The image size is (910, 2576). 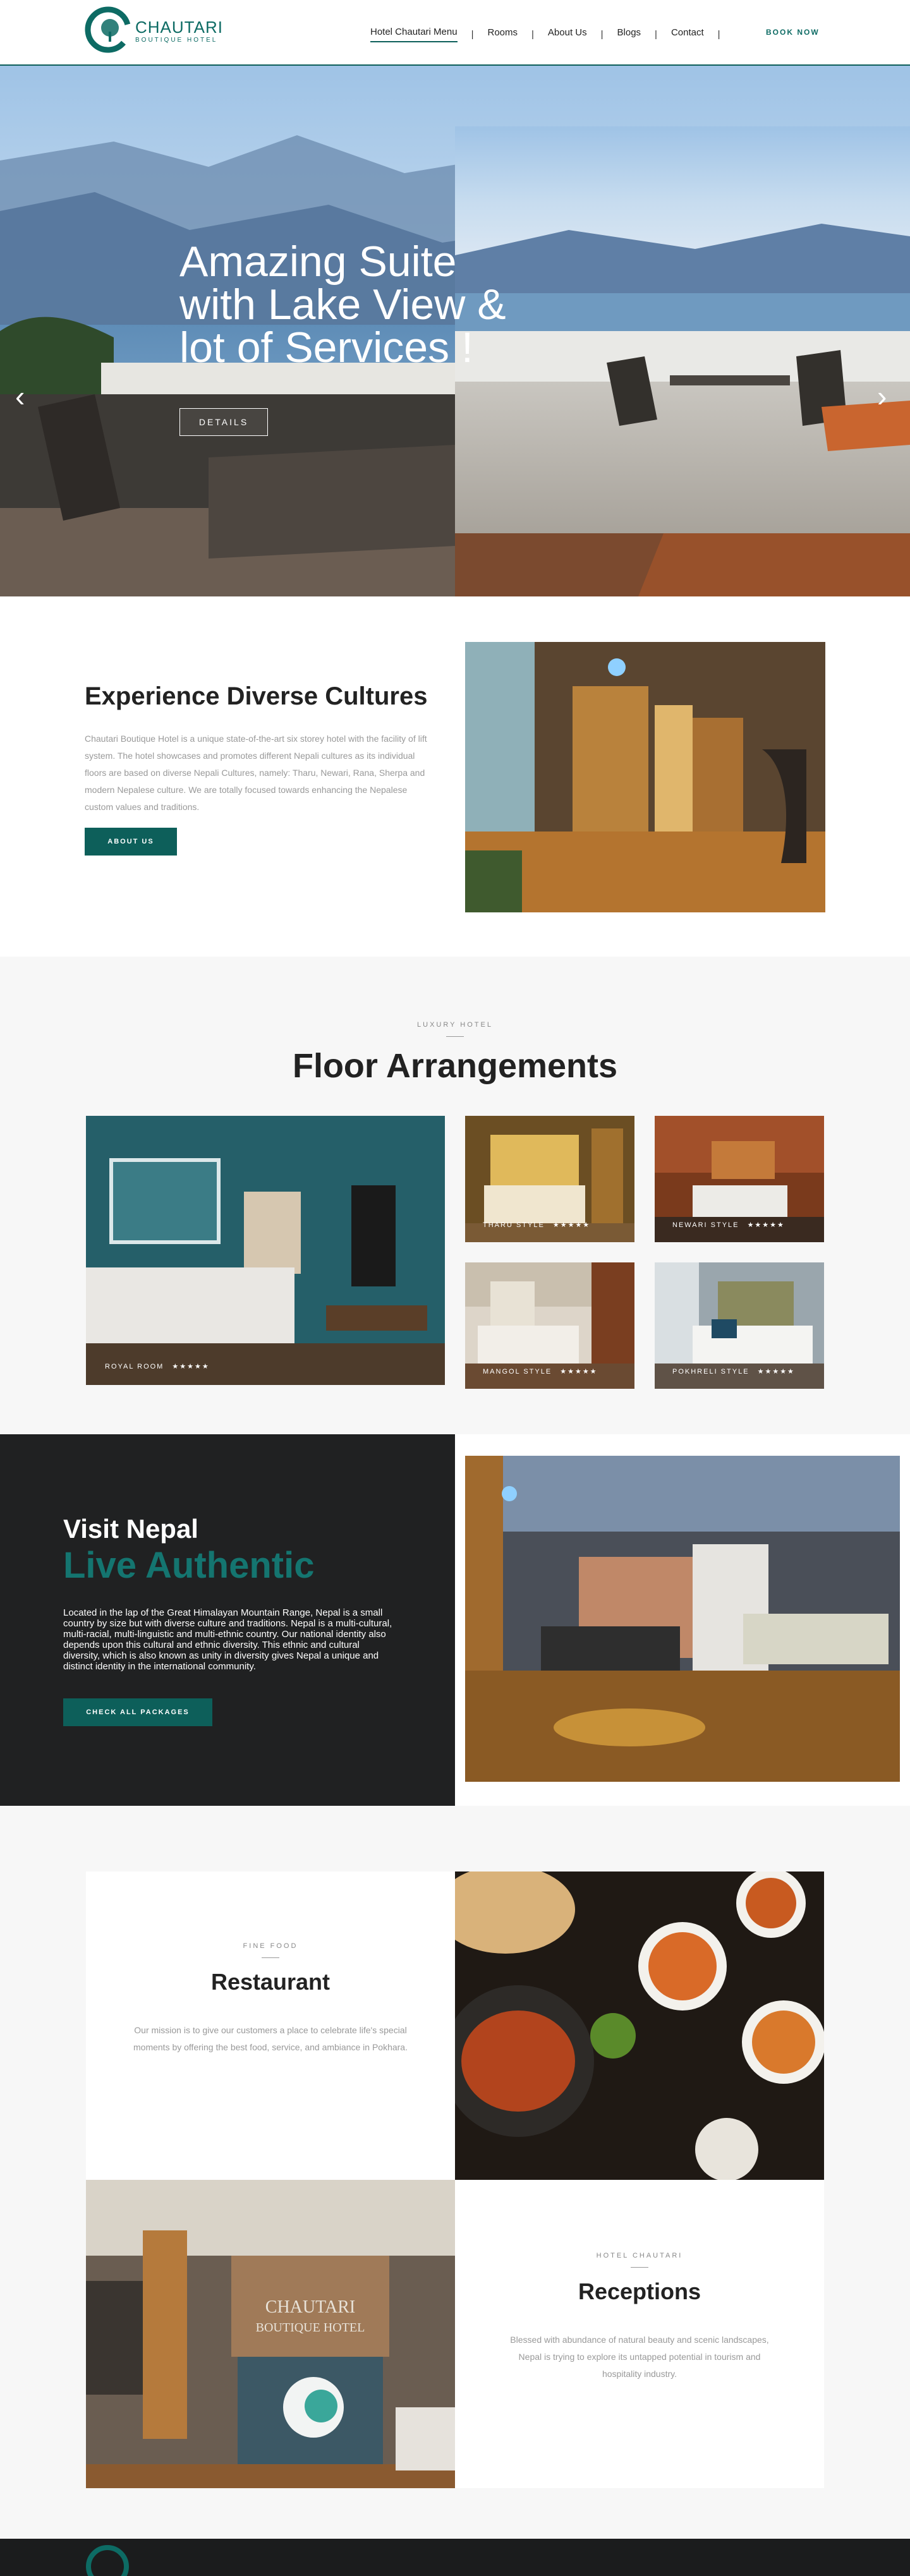 What do you see at coordinates (20, 396) in the screenshot?
I see `chevron-left-icon: ‹` at bounding box center [20, 396].